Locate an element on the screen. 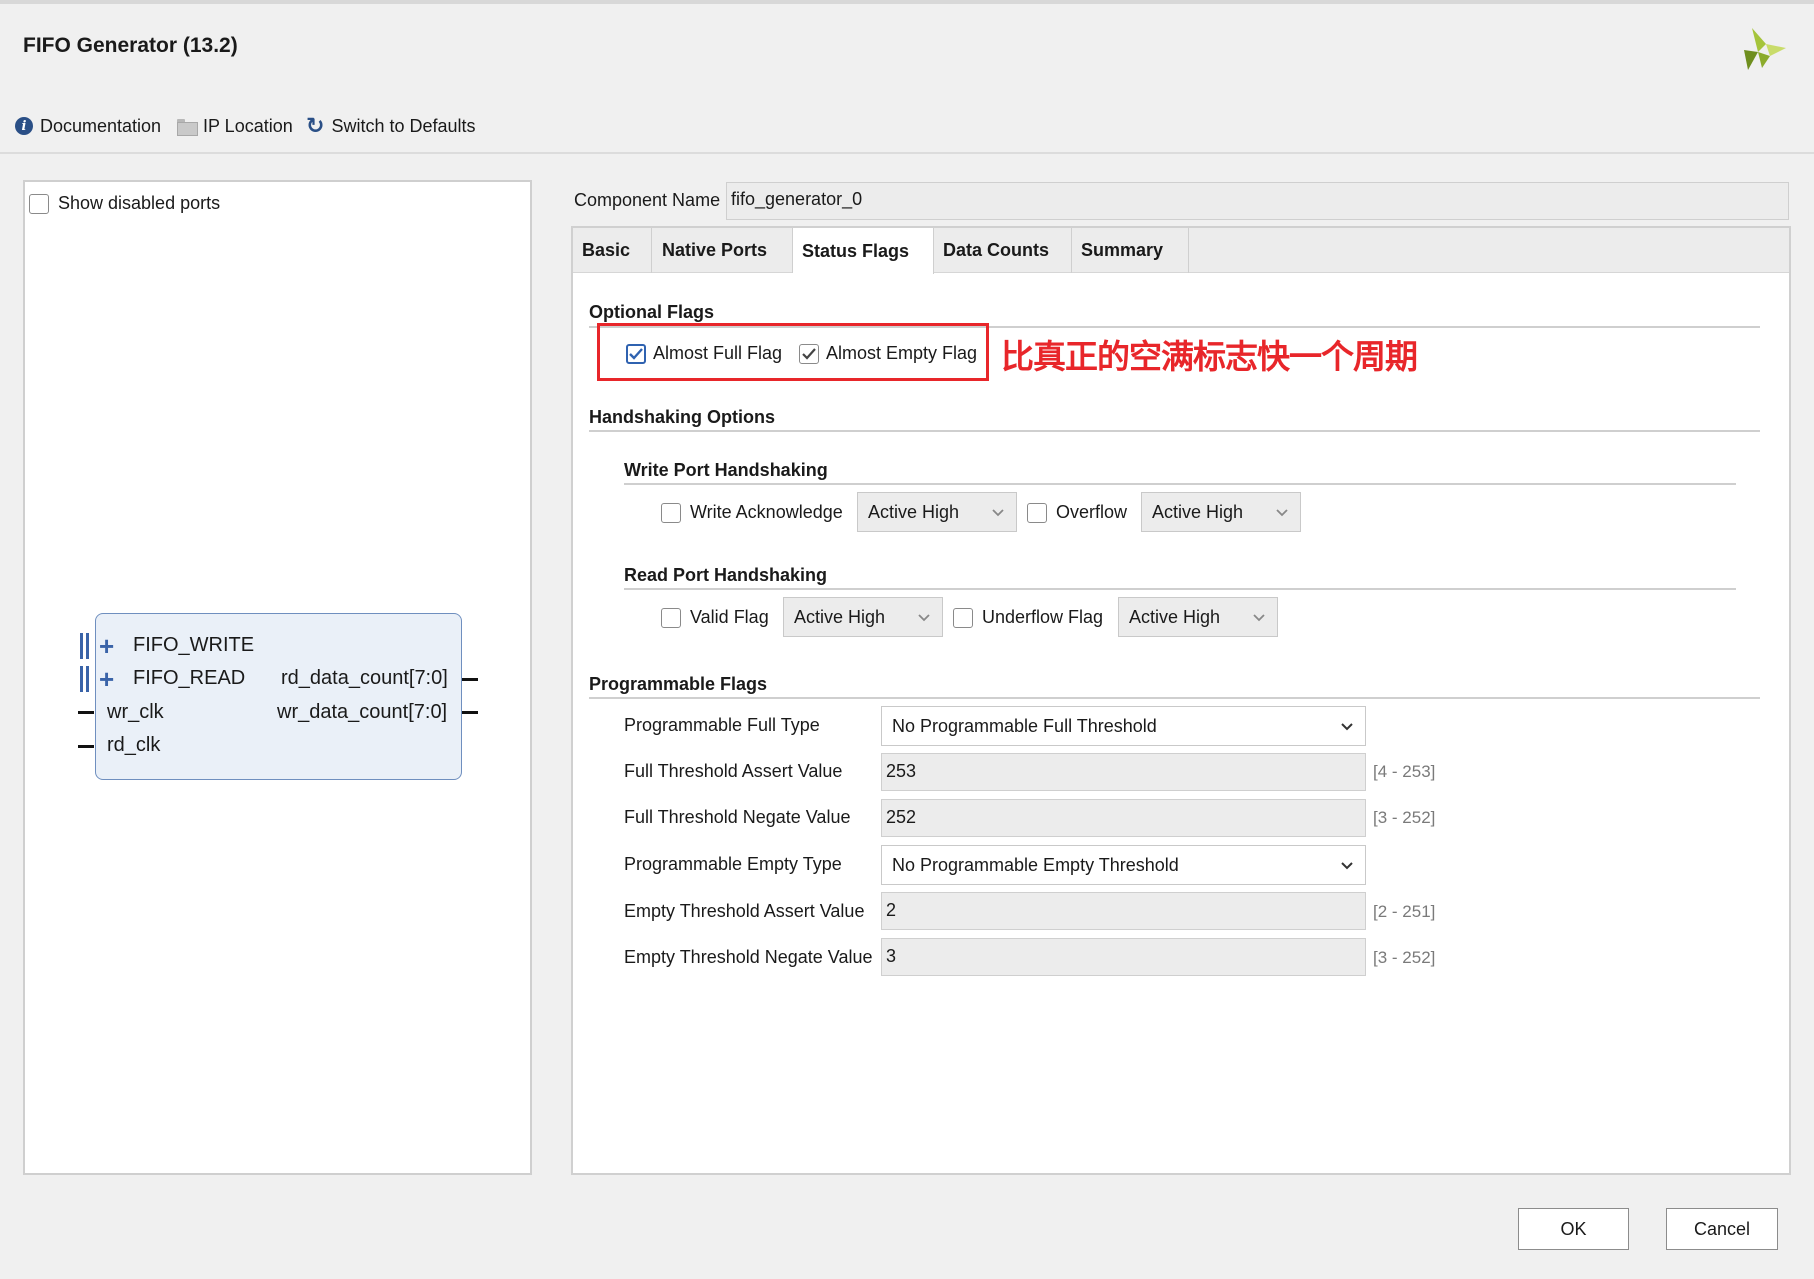  tab-summary: Summary is located at coordinates (1130, 250).